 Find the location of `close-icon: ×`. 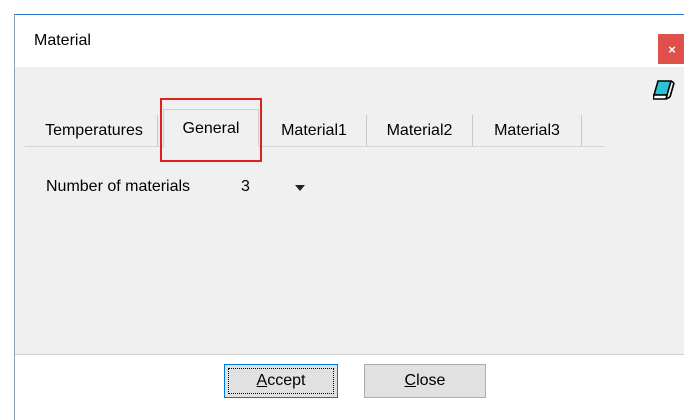

close-icon: × is located at coordinates (672, 49).